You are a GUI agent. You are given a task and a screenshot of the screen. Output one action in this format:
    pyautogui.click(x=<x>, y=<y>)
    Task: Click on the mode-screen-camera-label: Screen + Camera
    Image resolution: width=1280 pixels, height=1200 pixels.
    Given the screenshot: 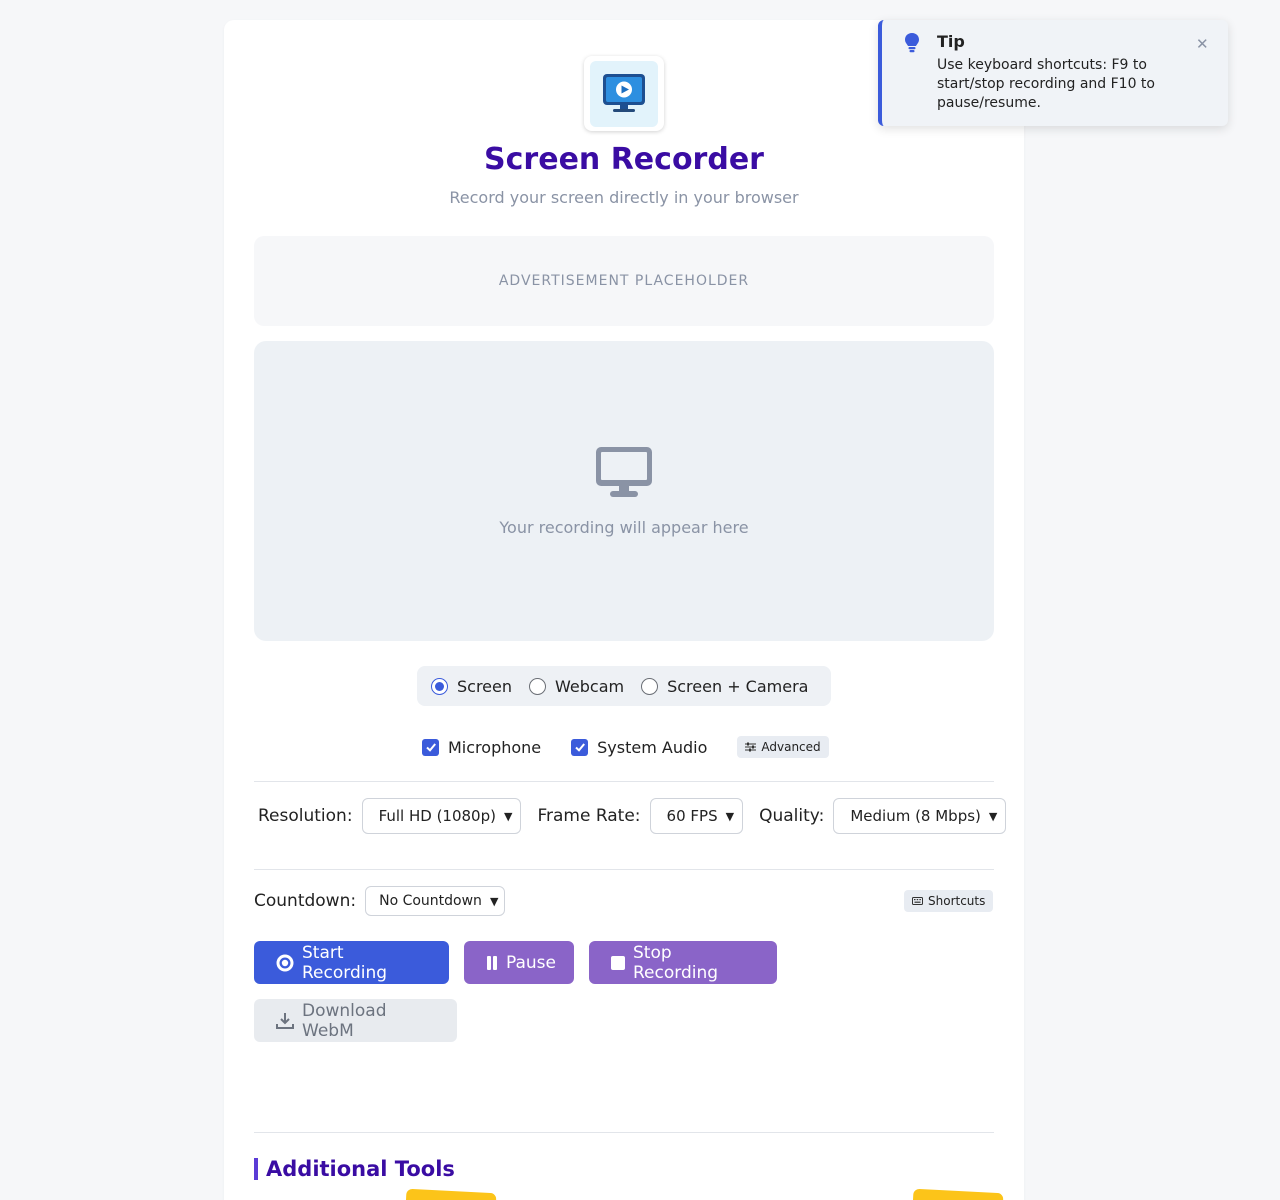 What is the action you would take?
    pyautogui.click(x=738, y=686)
    